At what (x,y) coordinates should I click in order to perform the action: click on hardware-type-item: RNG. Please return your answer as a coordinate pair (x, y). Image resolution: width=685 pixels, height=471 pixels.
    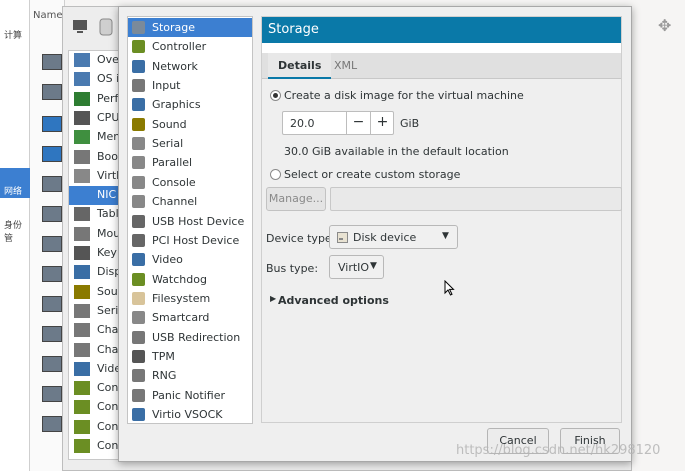
    Looking at the image, I should click on (190, 375).